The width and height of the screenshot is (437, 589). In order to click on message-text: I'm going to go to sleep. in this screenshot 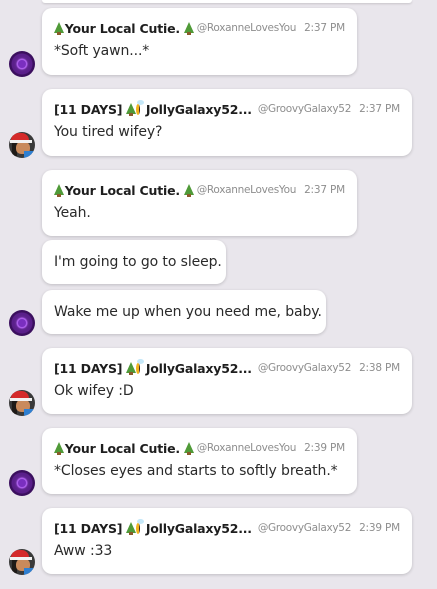, I will do `click(138, 262)`.